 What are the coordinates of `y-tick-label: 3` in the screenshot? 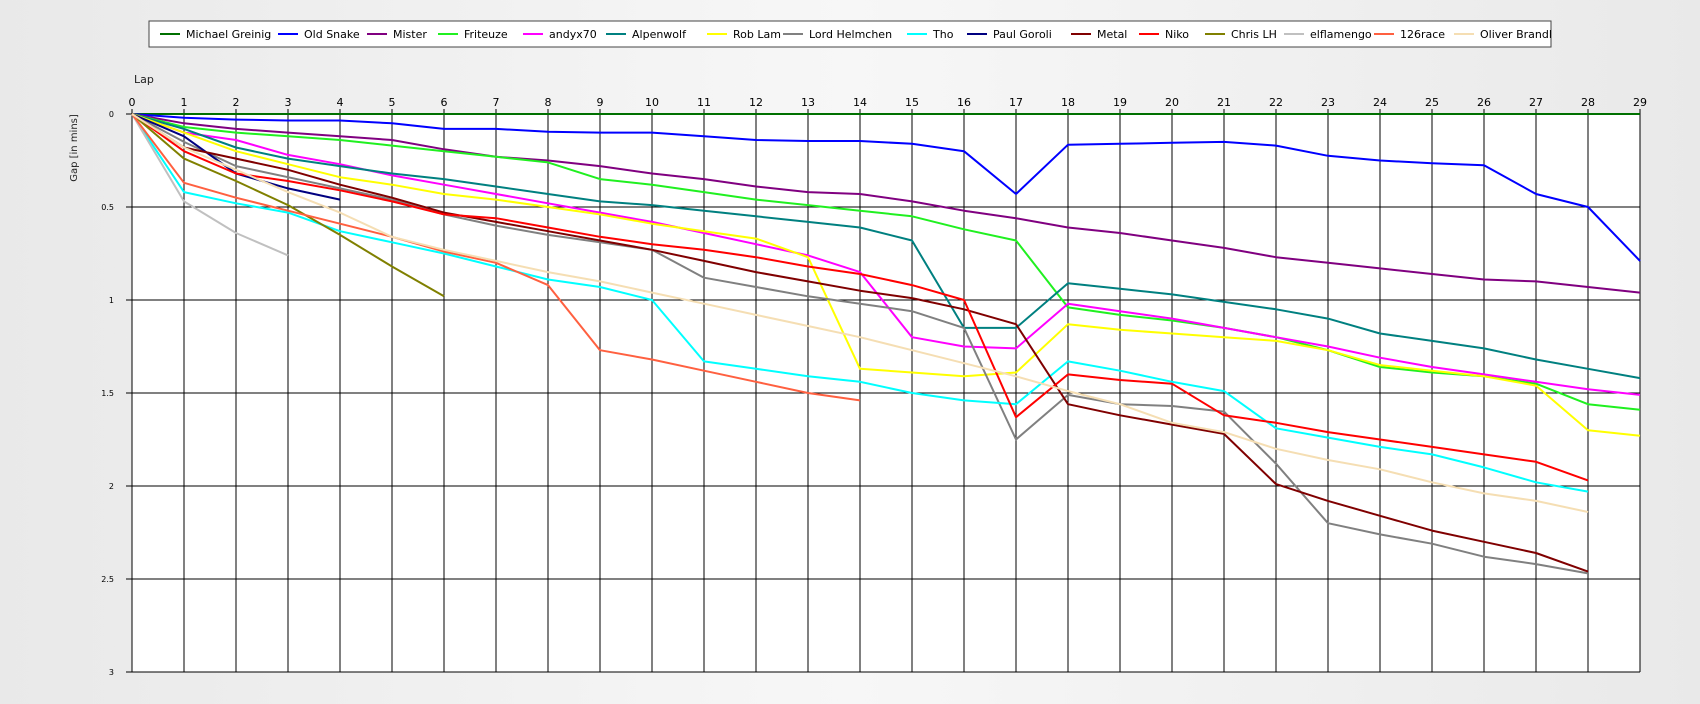 It's located at (111, 672).